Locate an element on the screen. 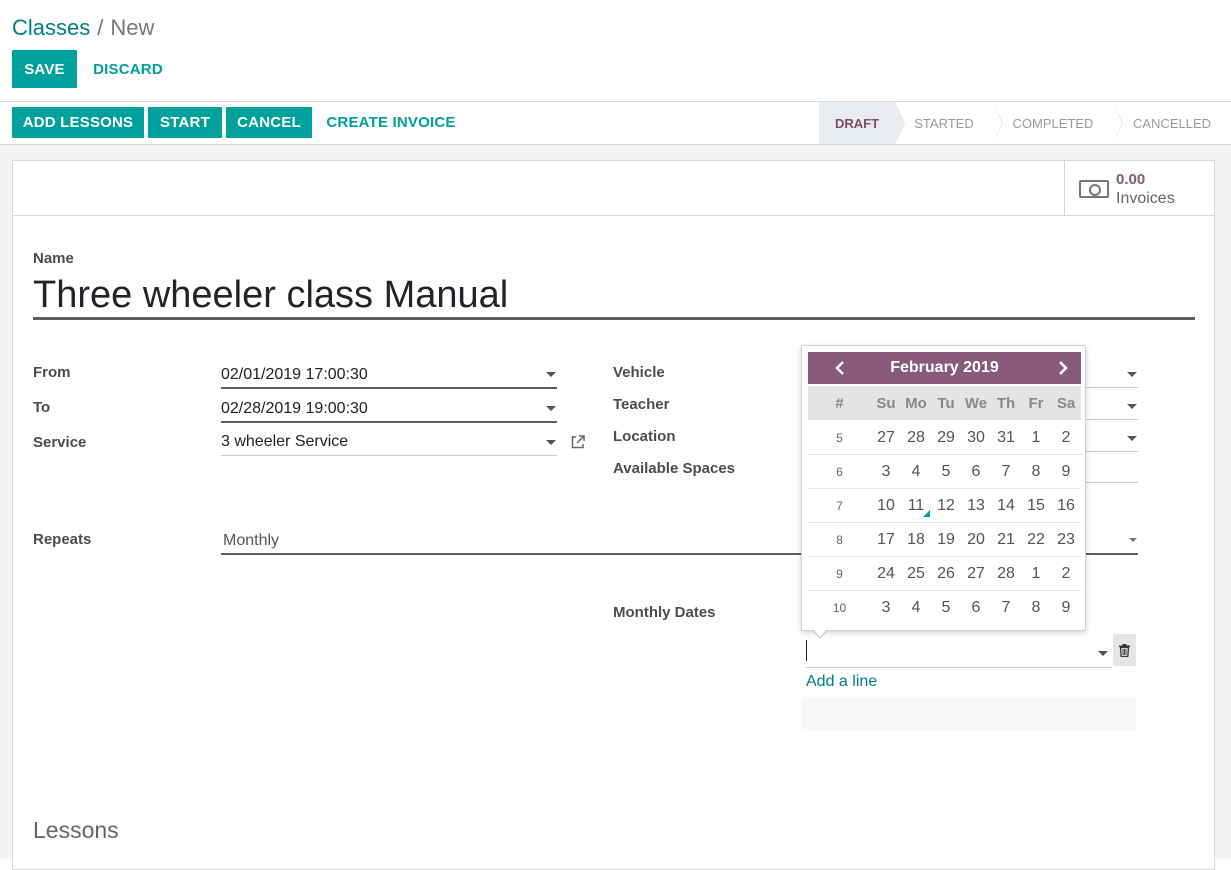 The width and height of the screenshot is (1231, 870). stage-started-label: STARTED is located at coordinates (944, 123).